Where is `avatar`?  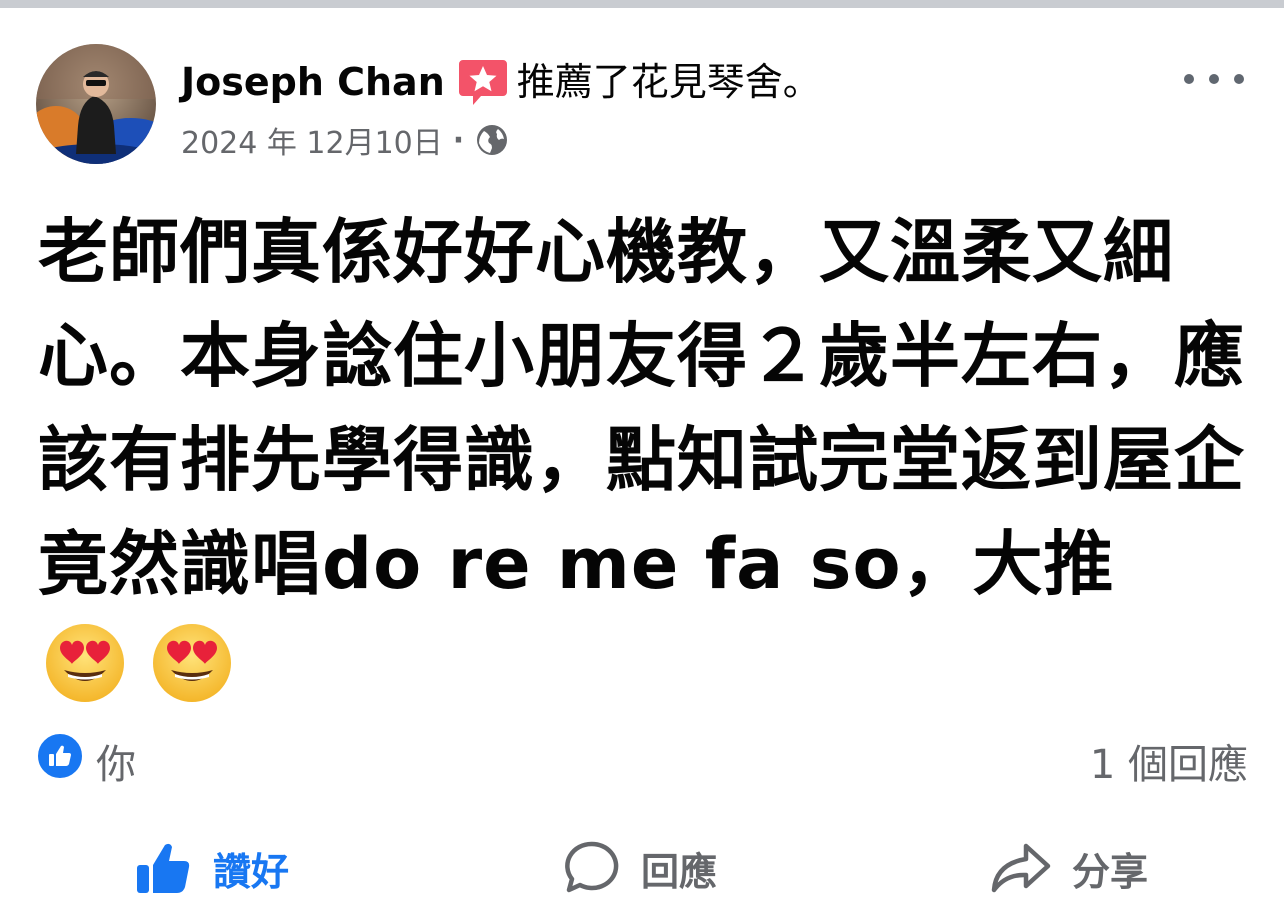
avatar is located at coordinates (96, 104).